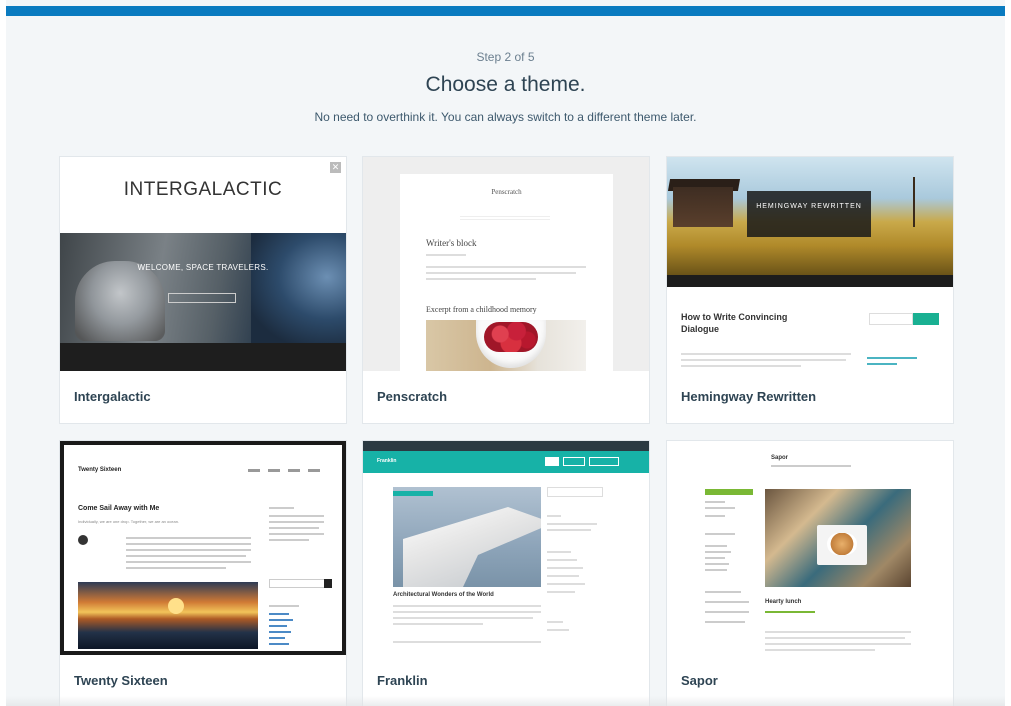 The height and width of the screenshot is (706, 1011). What do you see at coordinates (481, 309) in the screenshot?
I see `preview-post-title-2: Excerpt from a childhood memory` at bounding box center [481, 309].